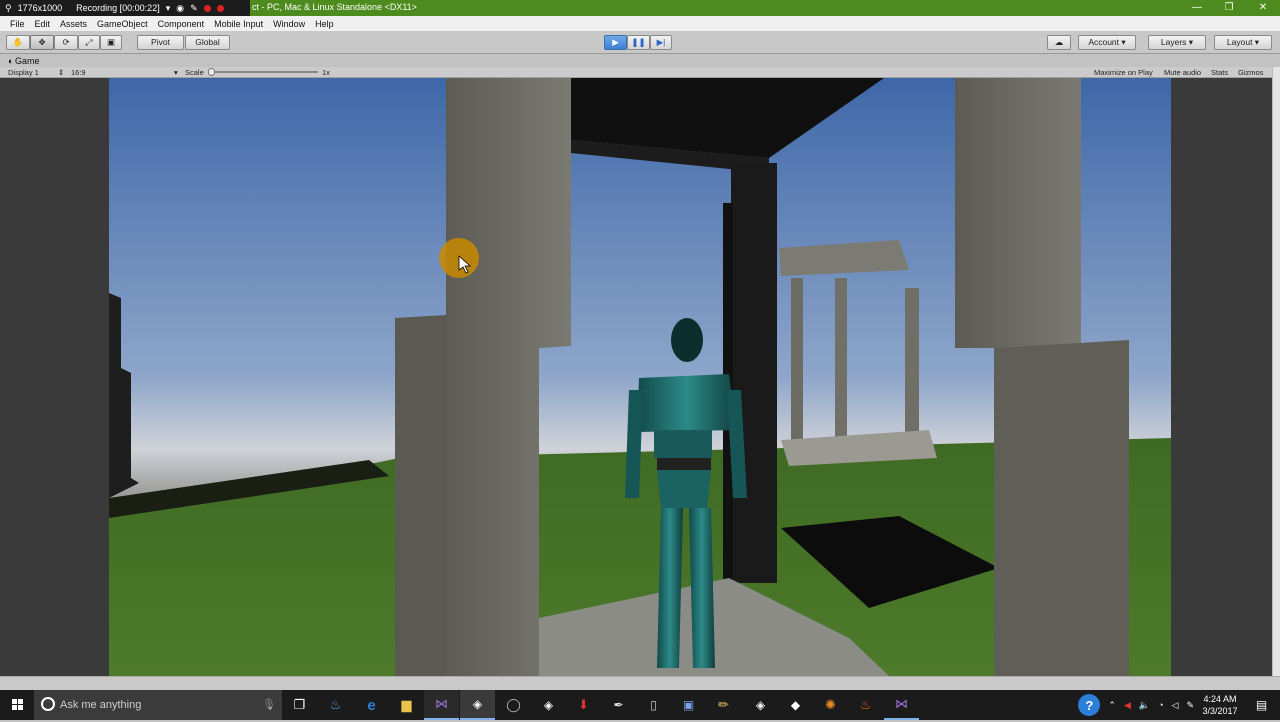 The height and width of the screenshot is (722, 1280). Describe the element at coordinates (1018, 213) in the screenshot. I see `stone-pillar-right` at that location.